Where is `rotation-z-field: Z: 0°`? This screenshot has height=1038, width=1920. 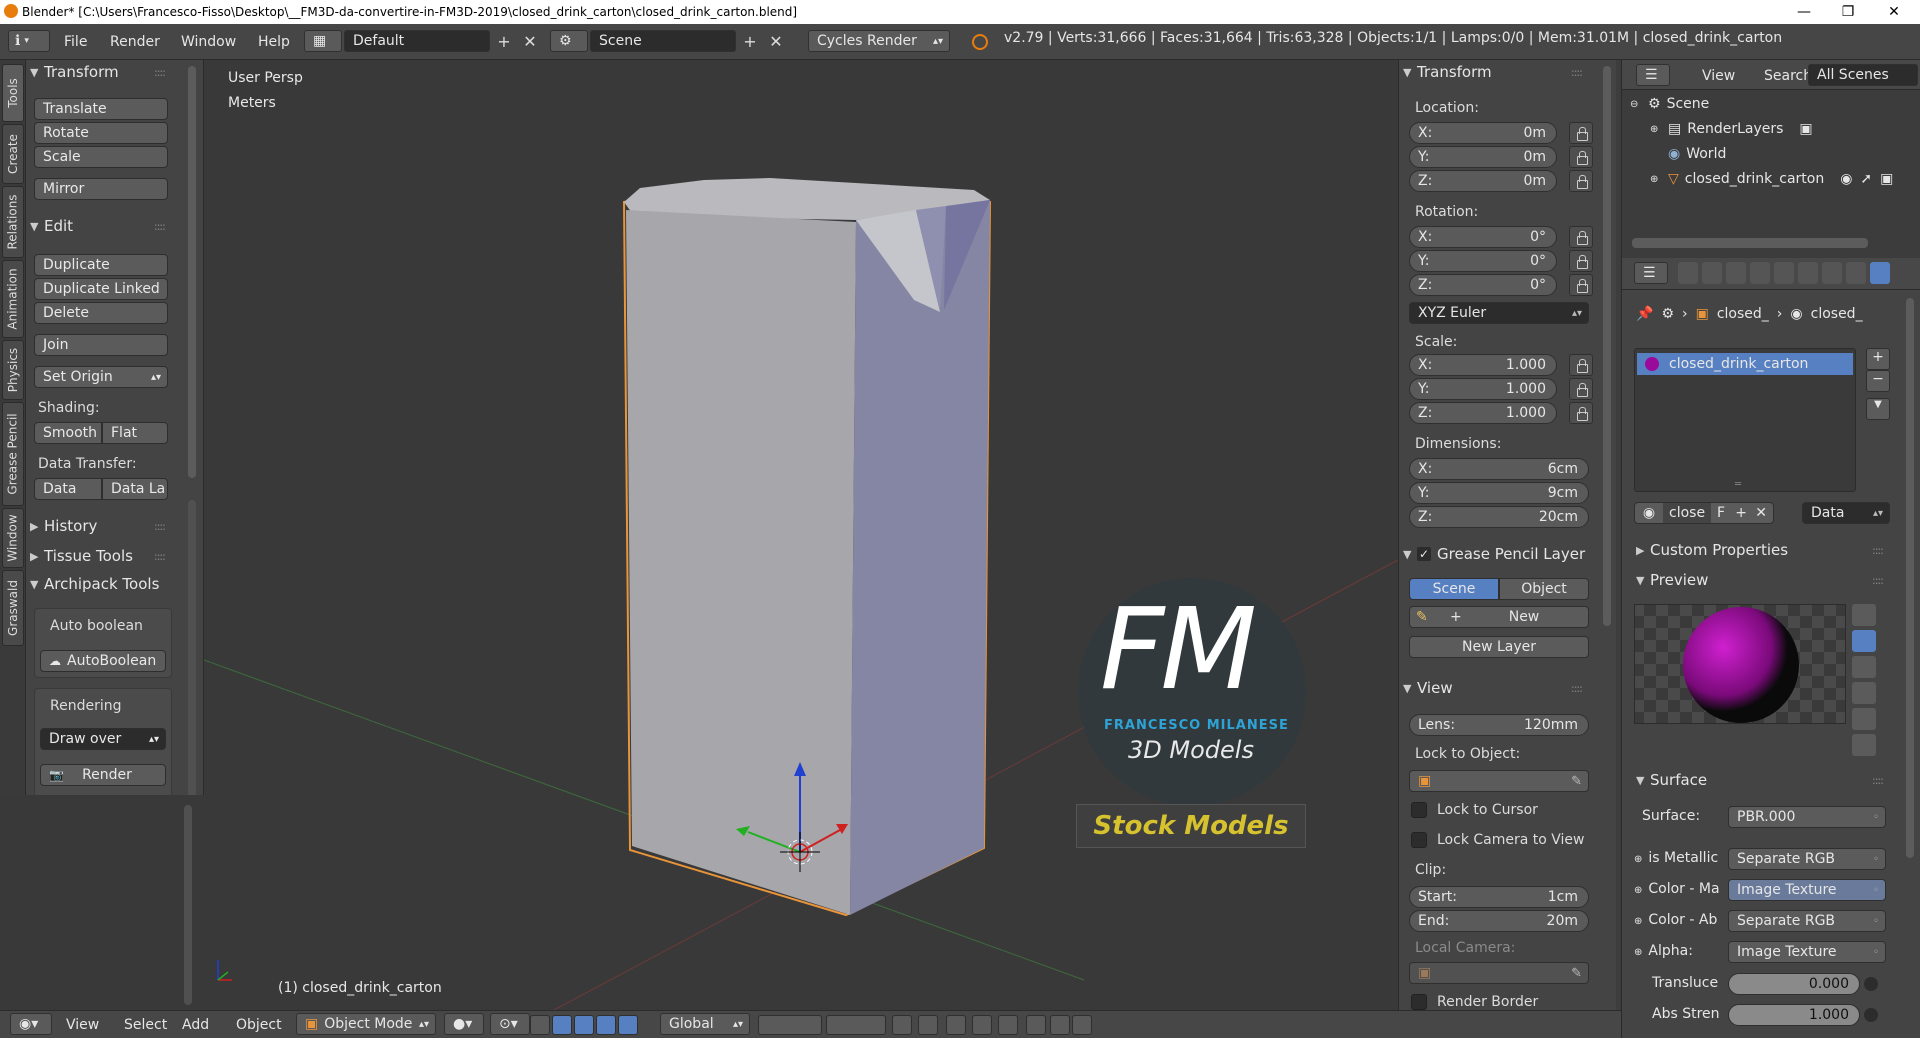
rotation-z-field: Z: 0° is located at coordinates (1483, 285).